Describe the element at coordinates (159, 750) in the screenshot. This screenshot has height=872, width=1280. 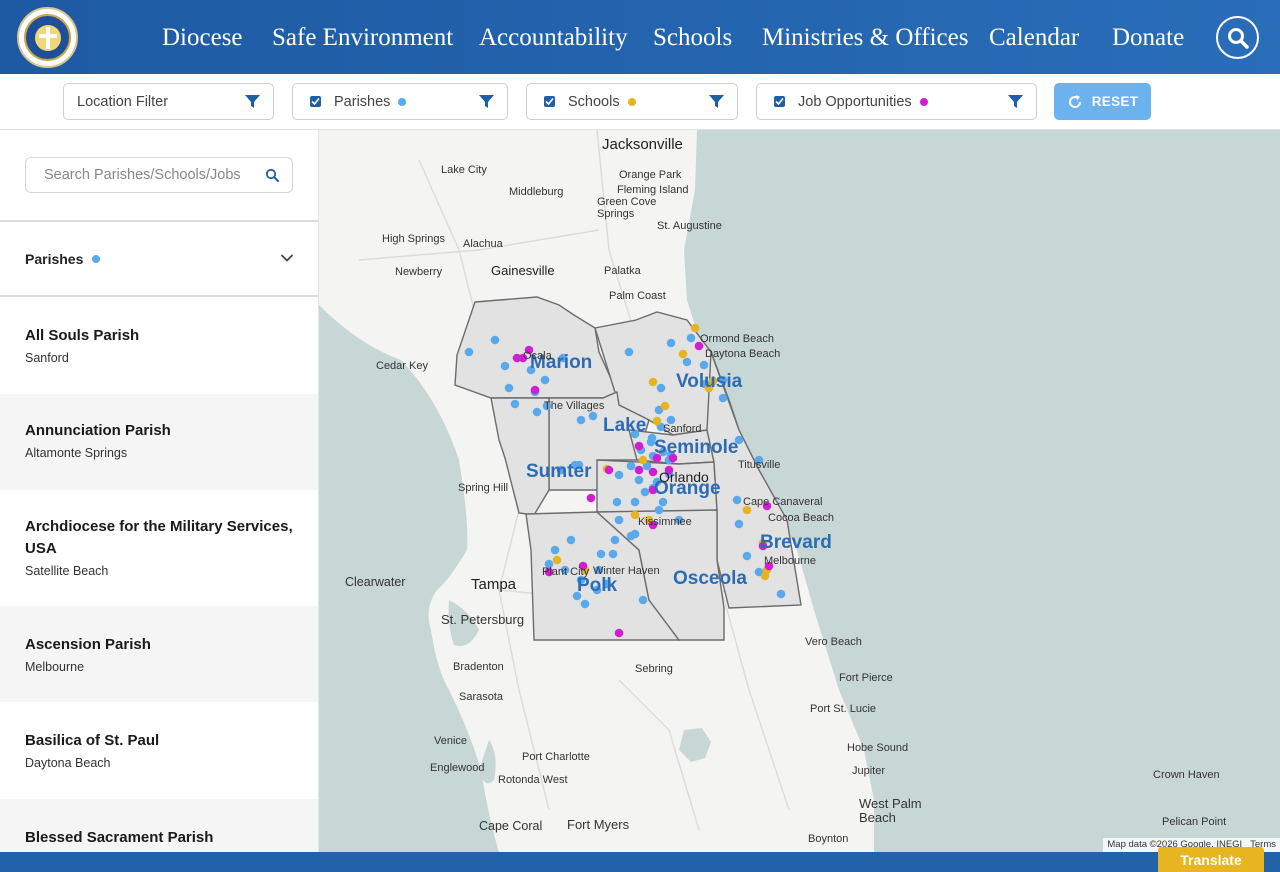
I see `list-item: Basilica of St. Paul Daytona Beach` at that location.